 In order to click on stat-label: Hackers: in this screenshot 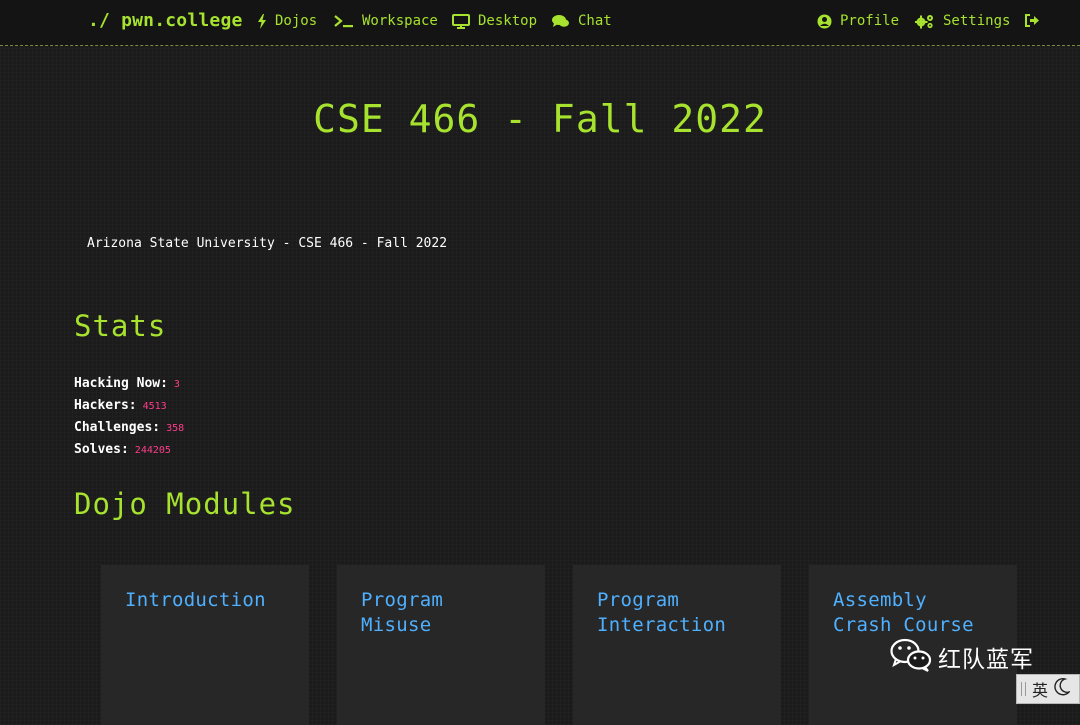, I will do `click(105, 405)`.